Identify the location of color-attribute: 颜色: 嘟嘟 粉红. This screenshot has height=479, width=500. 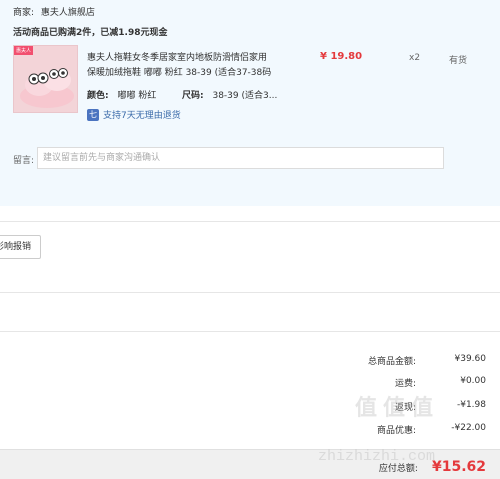
(121, 94).